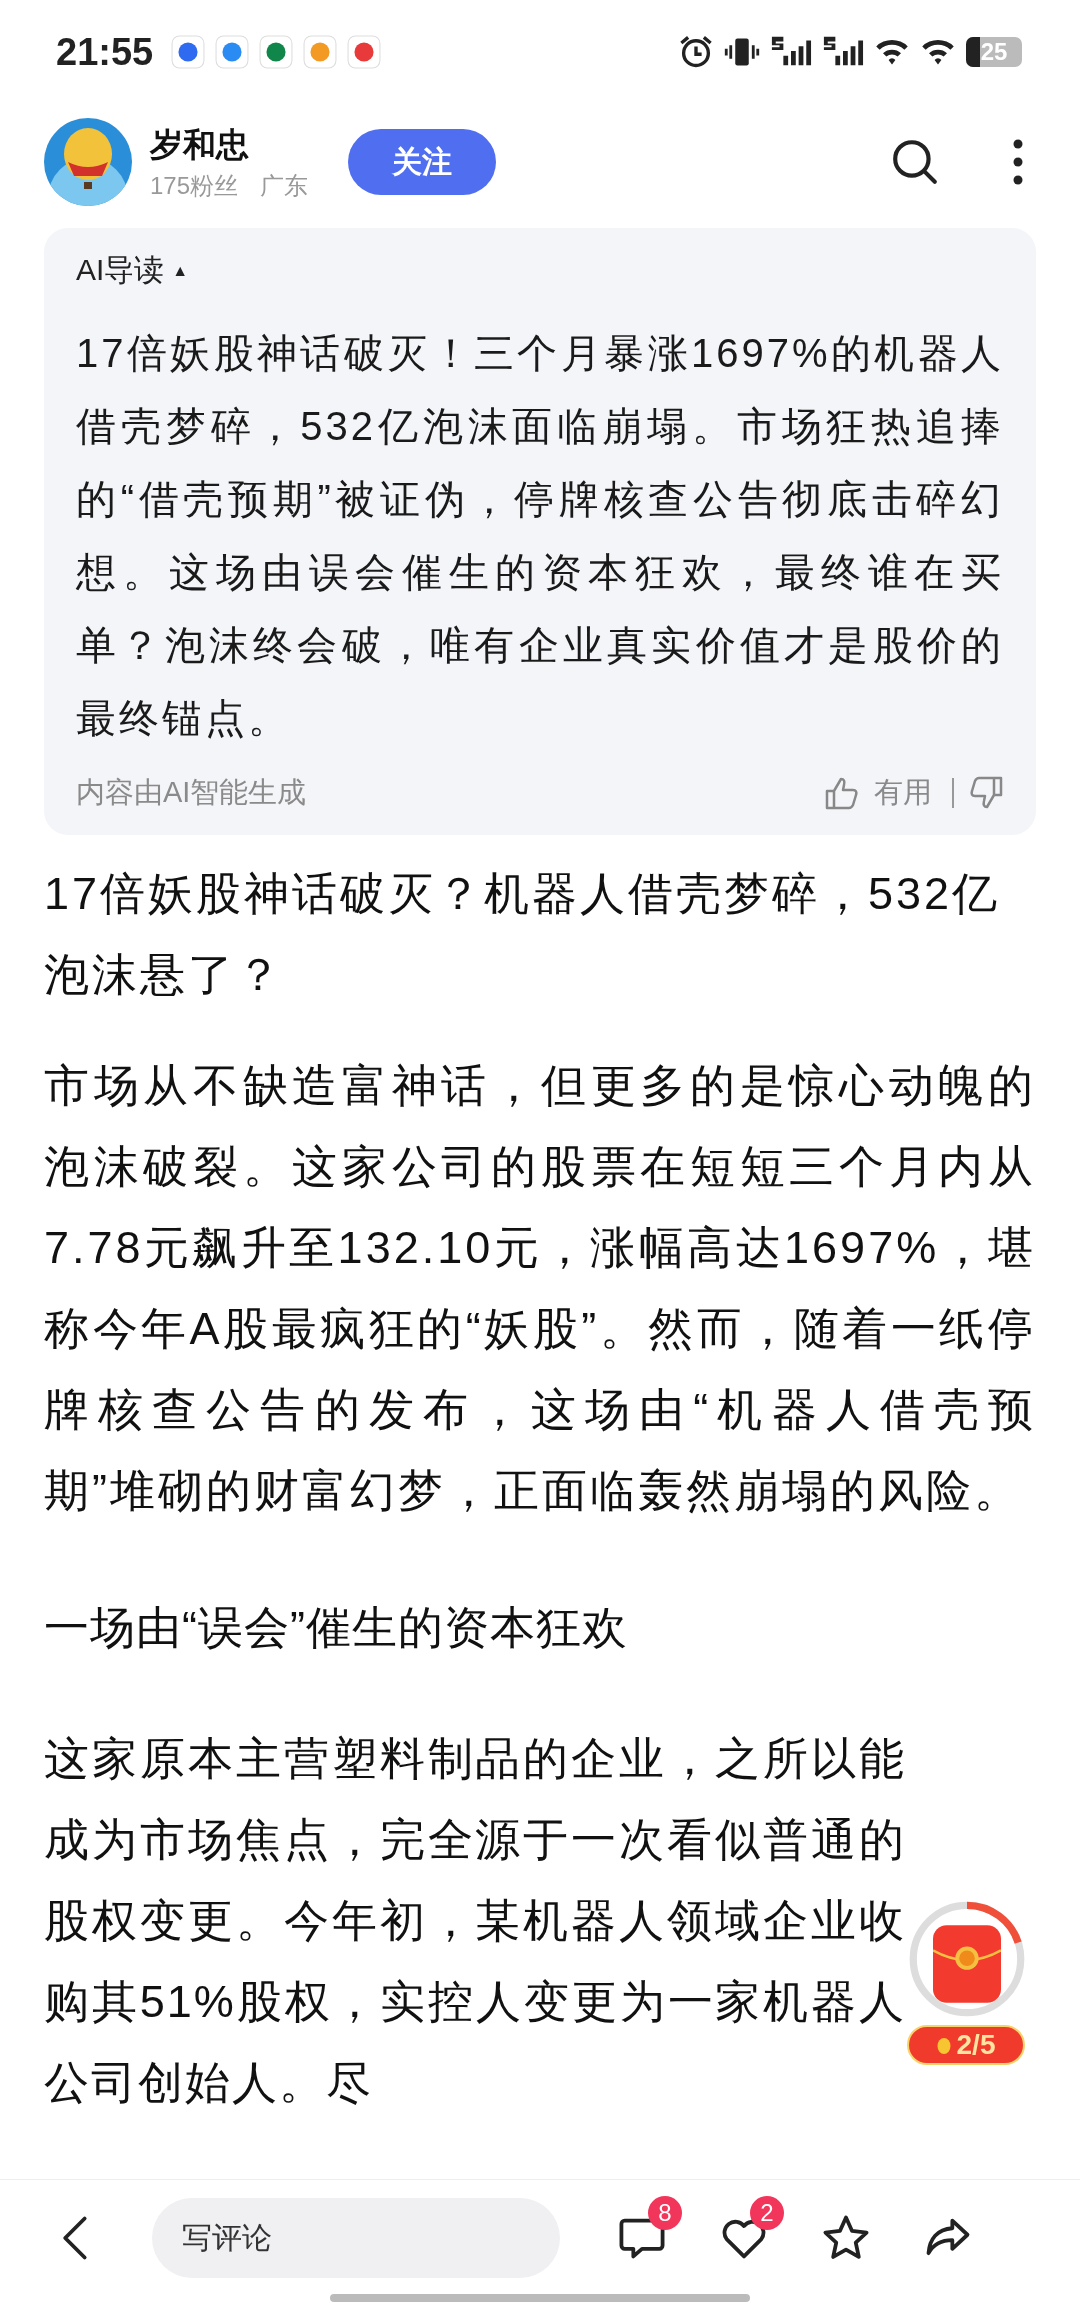 Image resolution: width=1080 pixels, height=2310 pixels. I want to click on article-title: 17倍妖股神话破灭？机器人借壳梦碎，532亿泡沫悬了？, so click(523, 934).